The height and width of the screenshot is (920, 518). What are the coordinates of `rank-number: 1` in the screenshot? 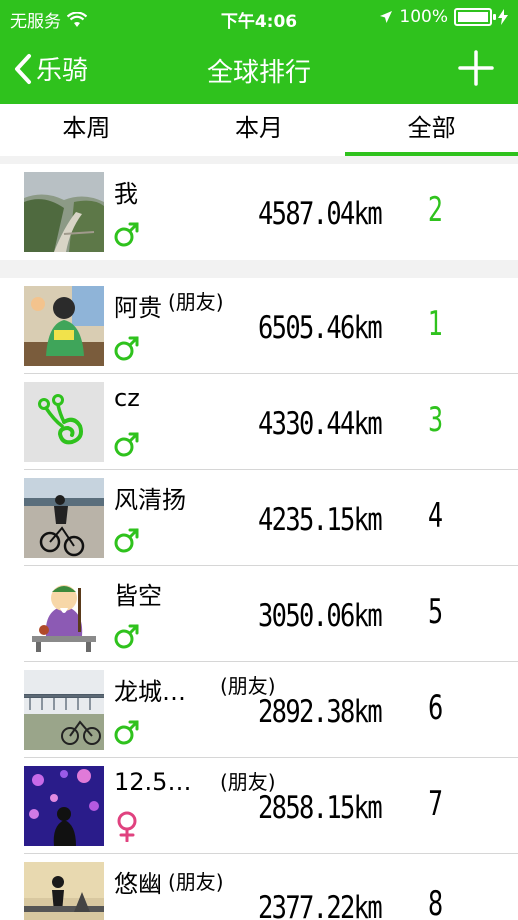 It's located at (436, 324).